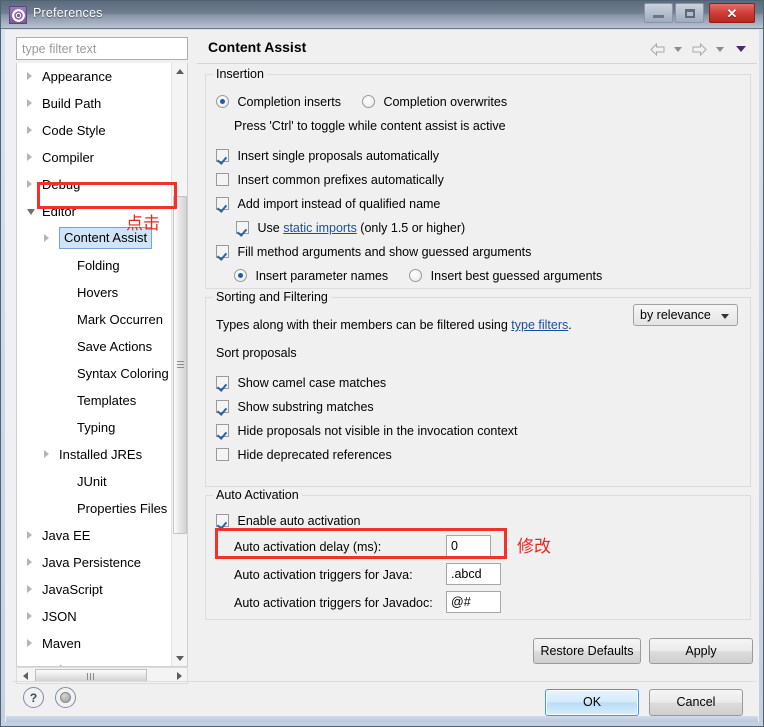 The width and height of the screenshot is (764, 727). What do you see at coordinates (658, 16) in the screenshot?
I see `minimize-icon` at bounding box center [658, 16].